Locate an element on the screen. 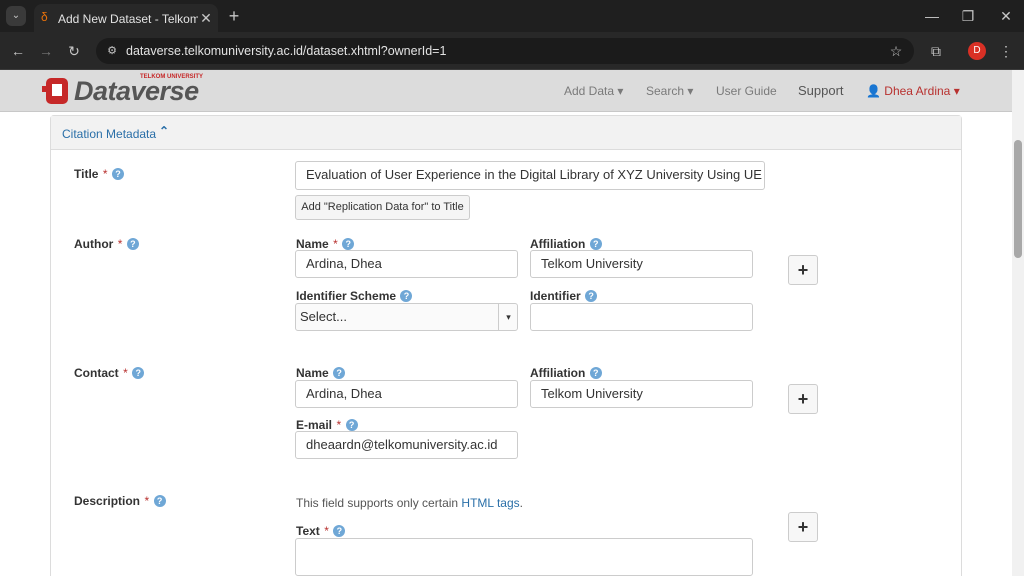 This screenshot has height=576, width=1024. brand-name: Dataverse is located at coordinates (136, 91).